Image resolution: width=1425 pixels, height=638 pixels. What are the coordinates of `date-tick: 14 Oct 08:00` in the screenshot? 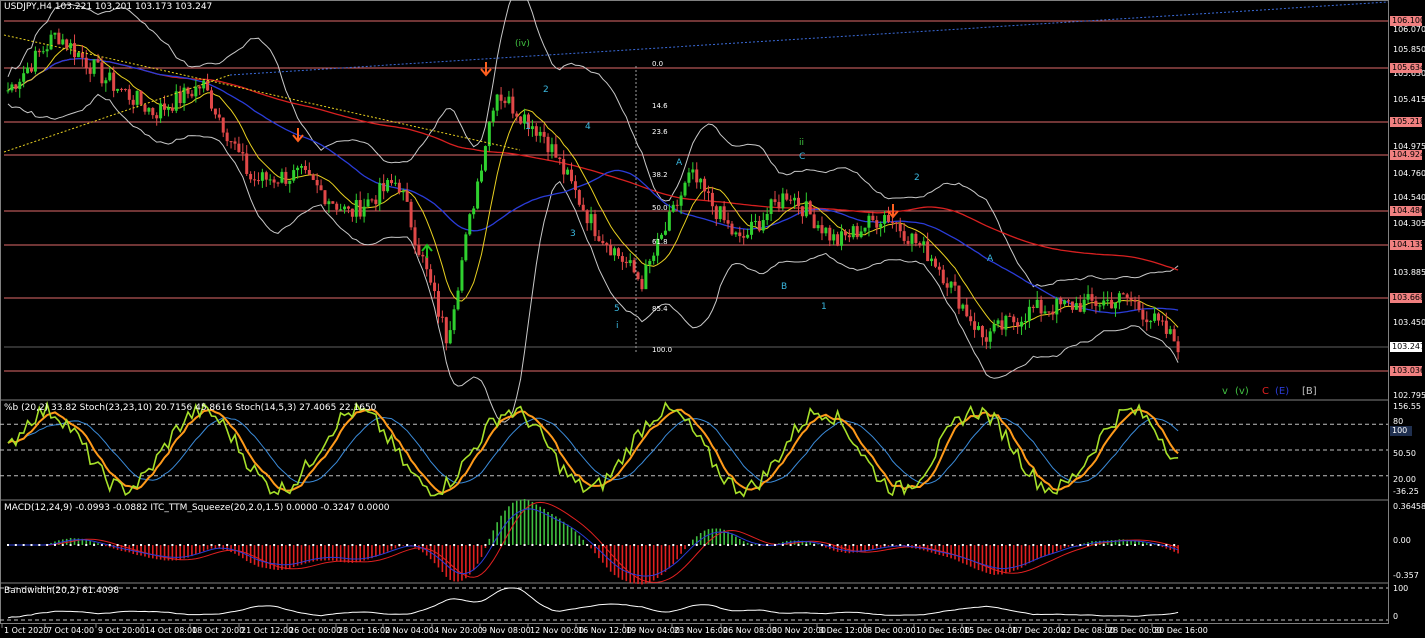 It's located at (171, 630).